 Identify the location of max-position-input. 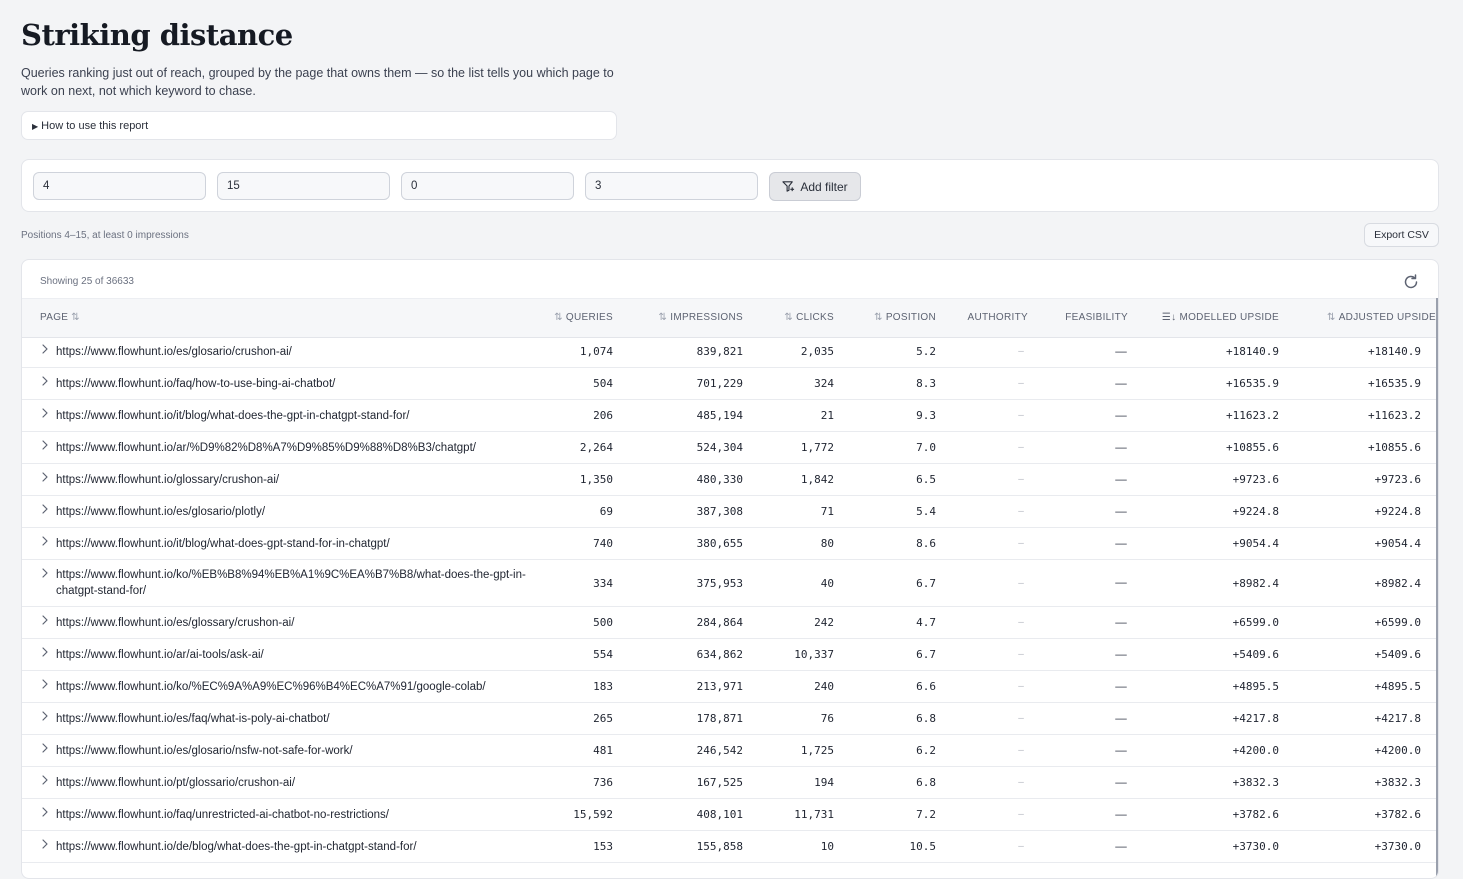
(303, 186).